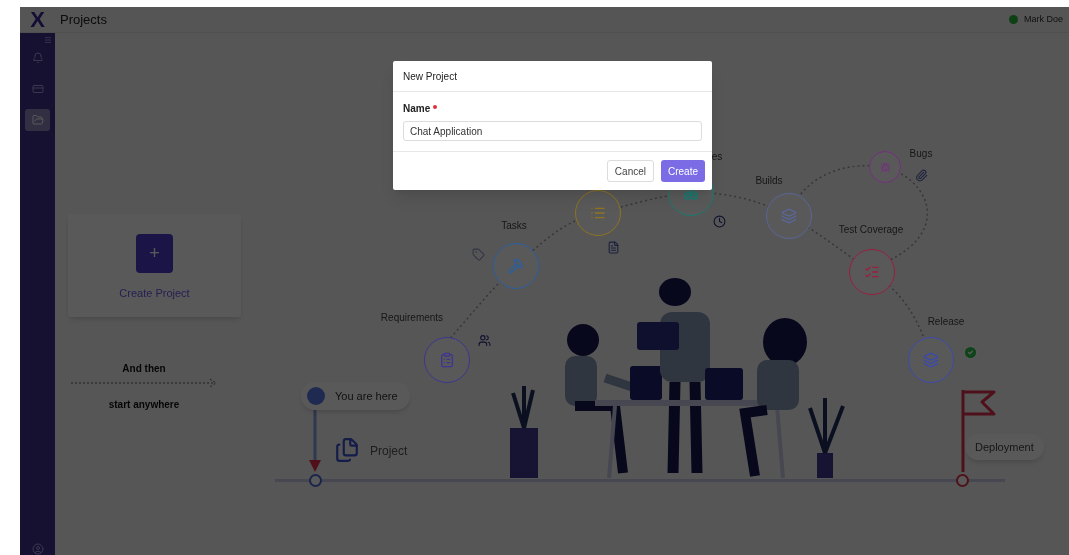 This screenshot has height=555, width=1069. What do you see at coordinates (154, 293) in the screenshot?
I see `create-project-label: Create Project` at bounding box center [154, 293].